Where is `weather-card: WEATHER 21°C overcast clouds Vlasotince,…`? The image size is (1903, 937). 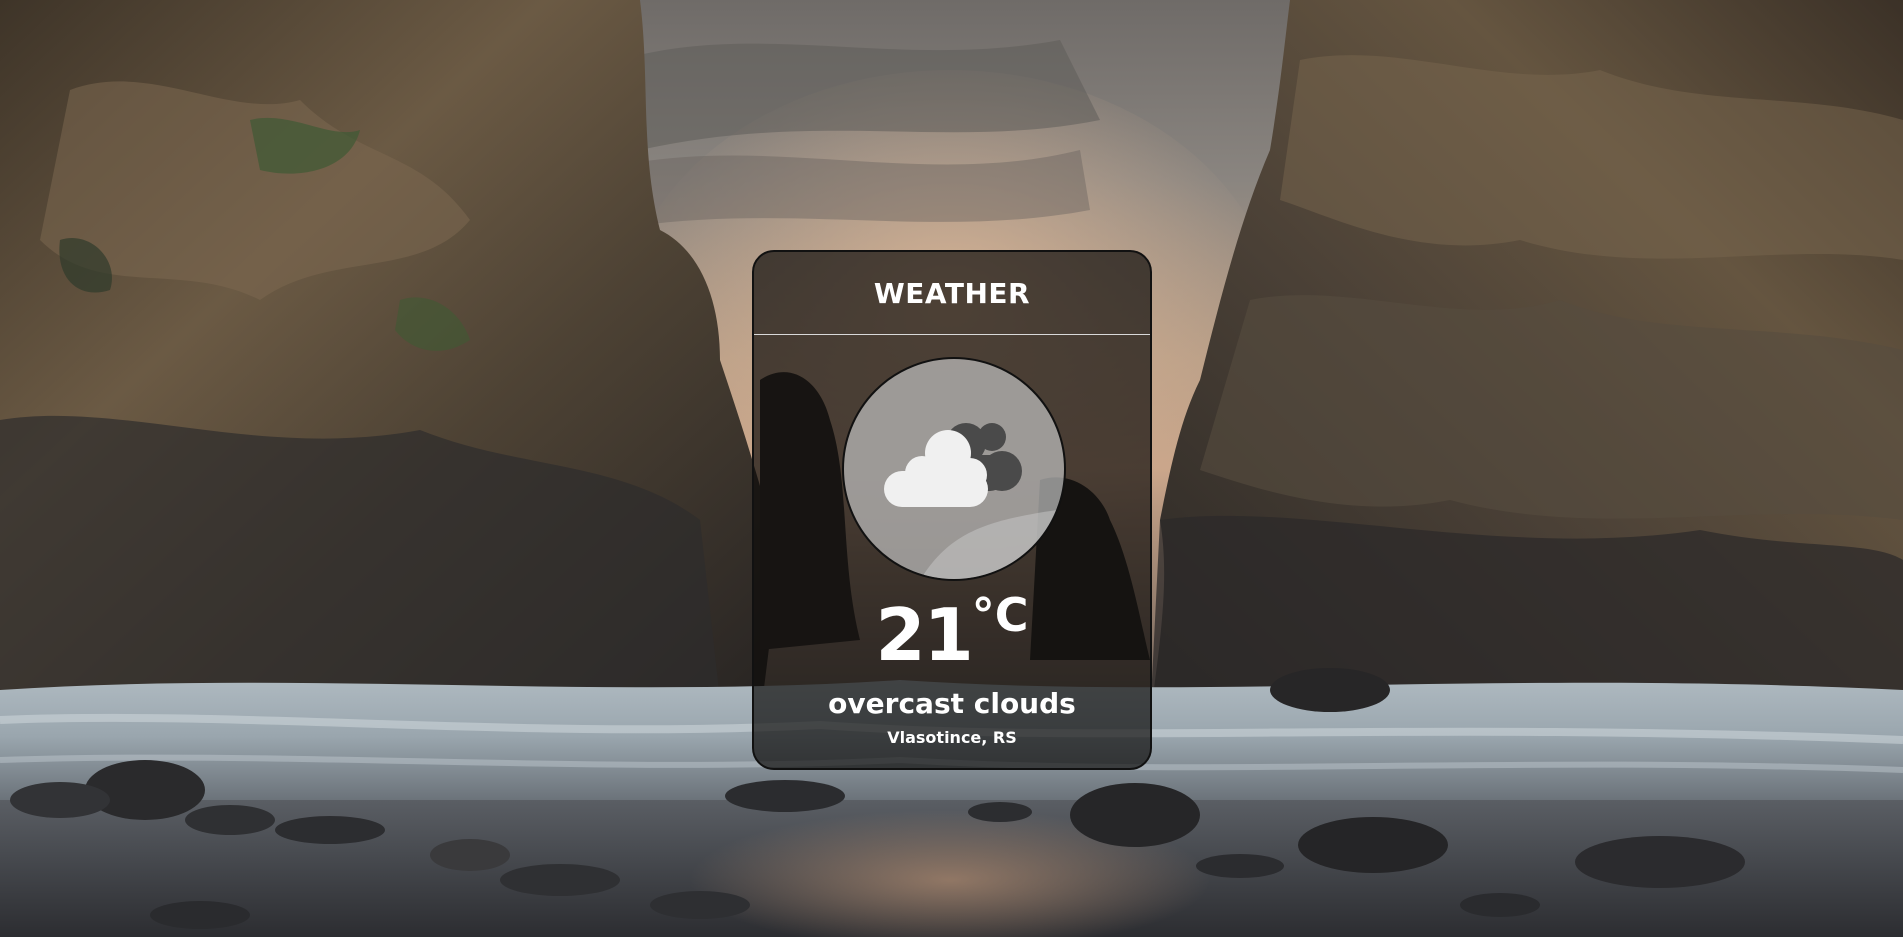 weather-card: WEATHER 21°C overcast clouds Vlasotince,… is located at coordinates (952, 510).